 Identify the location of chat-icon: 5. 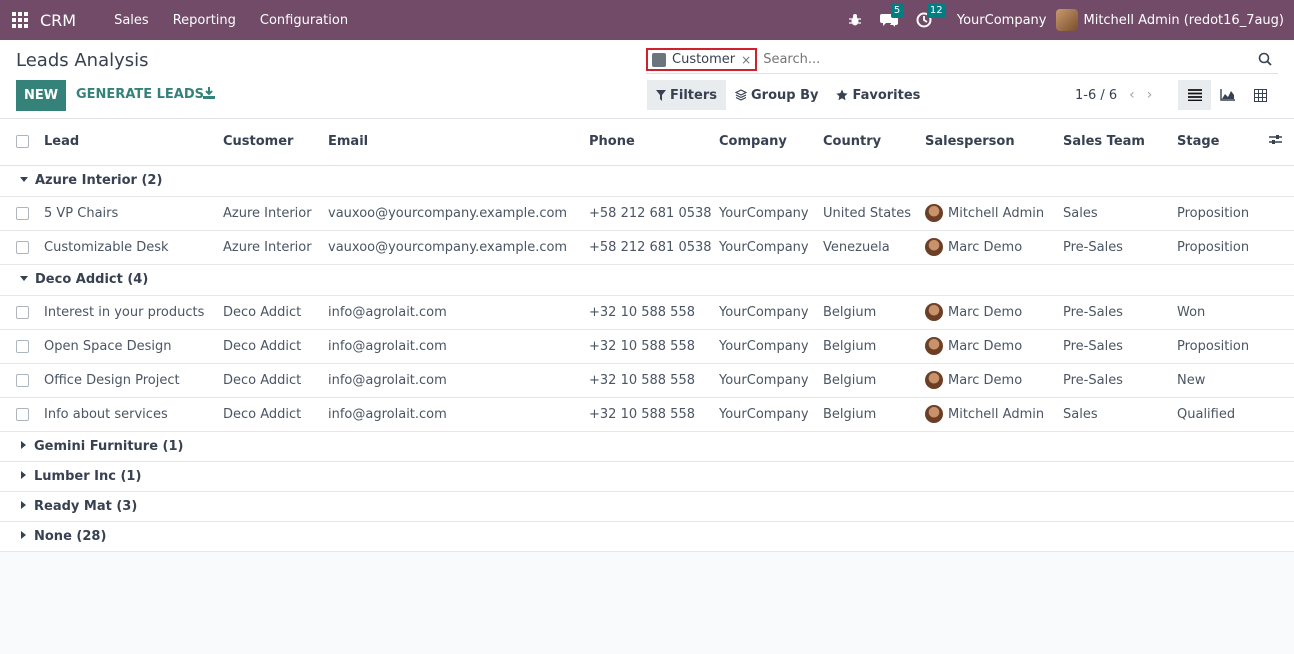
(891, 16).